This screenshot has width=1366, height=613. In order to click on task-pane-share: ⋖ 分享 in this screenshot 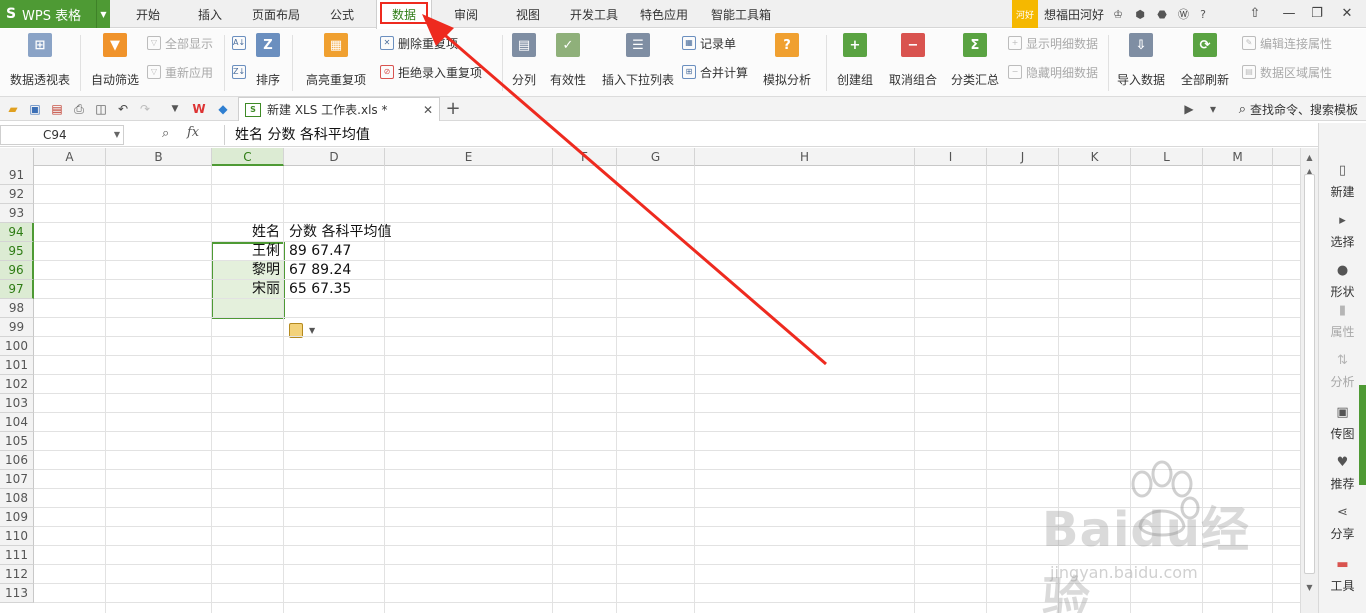, I will do `click(1342, 522)`.